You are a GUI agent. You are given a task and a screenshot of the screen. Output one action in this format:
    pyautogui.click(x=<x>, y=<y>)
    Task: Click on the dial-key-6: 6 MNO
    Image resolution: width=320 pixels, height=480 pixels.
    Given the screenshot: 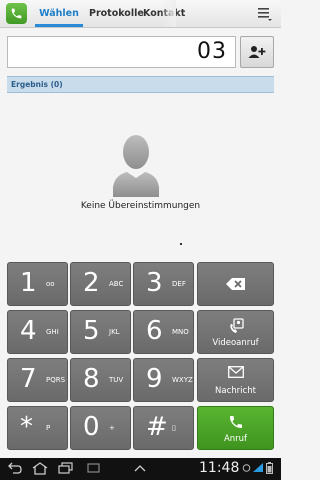 What is the action you would take?
    pyautogui.click(x=163, y=332)
    